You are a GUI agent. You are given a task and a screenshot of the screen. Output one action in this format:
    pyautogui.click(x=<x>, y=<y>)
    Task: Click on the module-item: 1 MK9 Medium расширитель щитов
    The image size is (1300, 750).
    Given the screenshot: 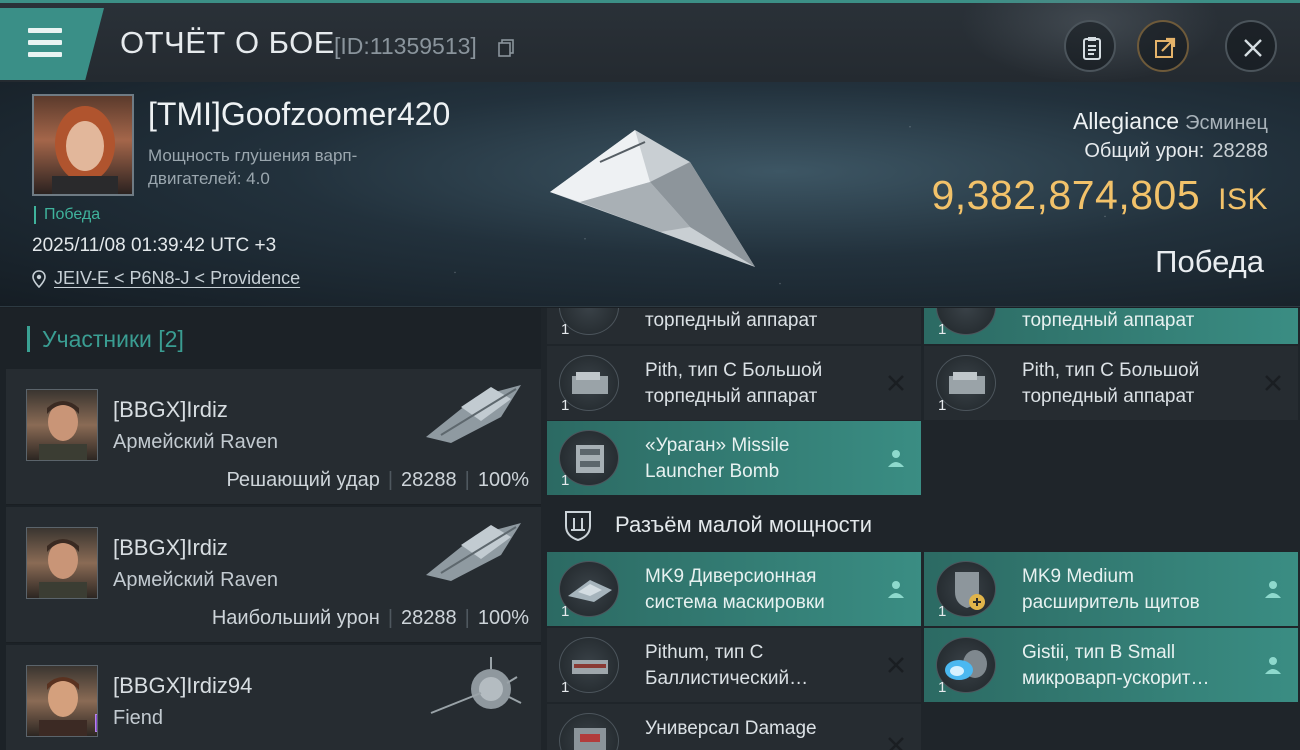 What is the action you would take?
    pyautogui.click(x=1111, y=589)
    